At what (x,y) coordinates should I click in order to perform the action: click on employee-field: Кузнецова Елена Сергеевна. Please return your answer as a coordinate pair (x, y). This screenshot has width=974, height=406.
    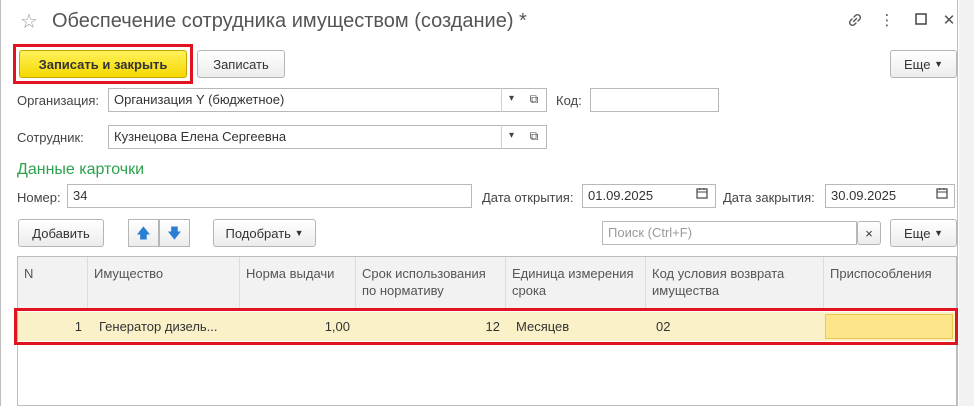
    Looking at the image, I should click on (327, 137).